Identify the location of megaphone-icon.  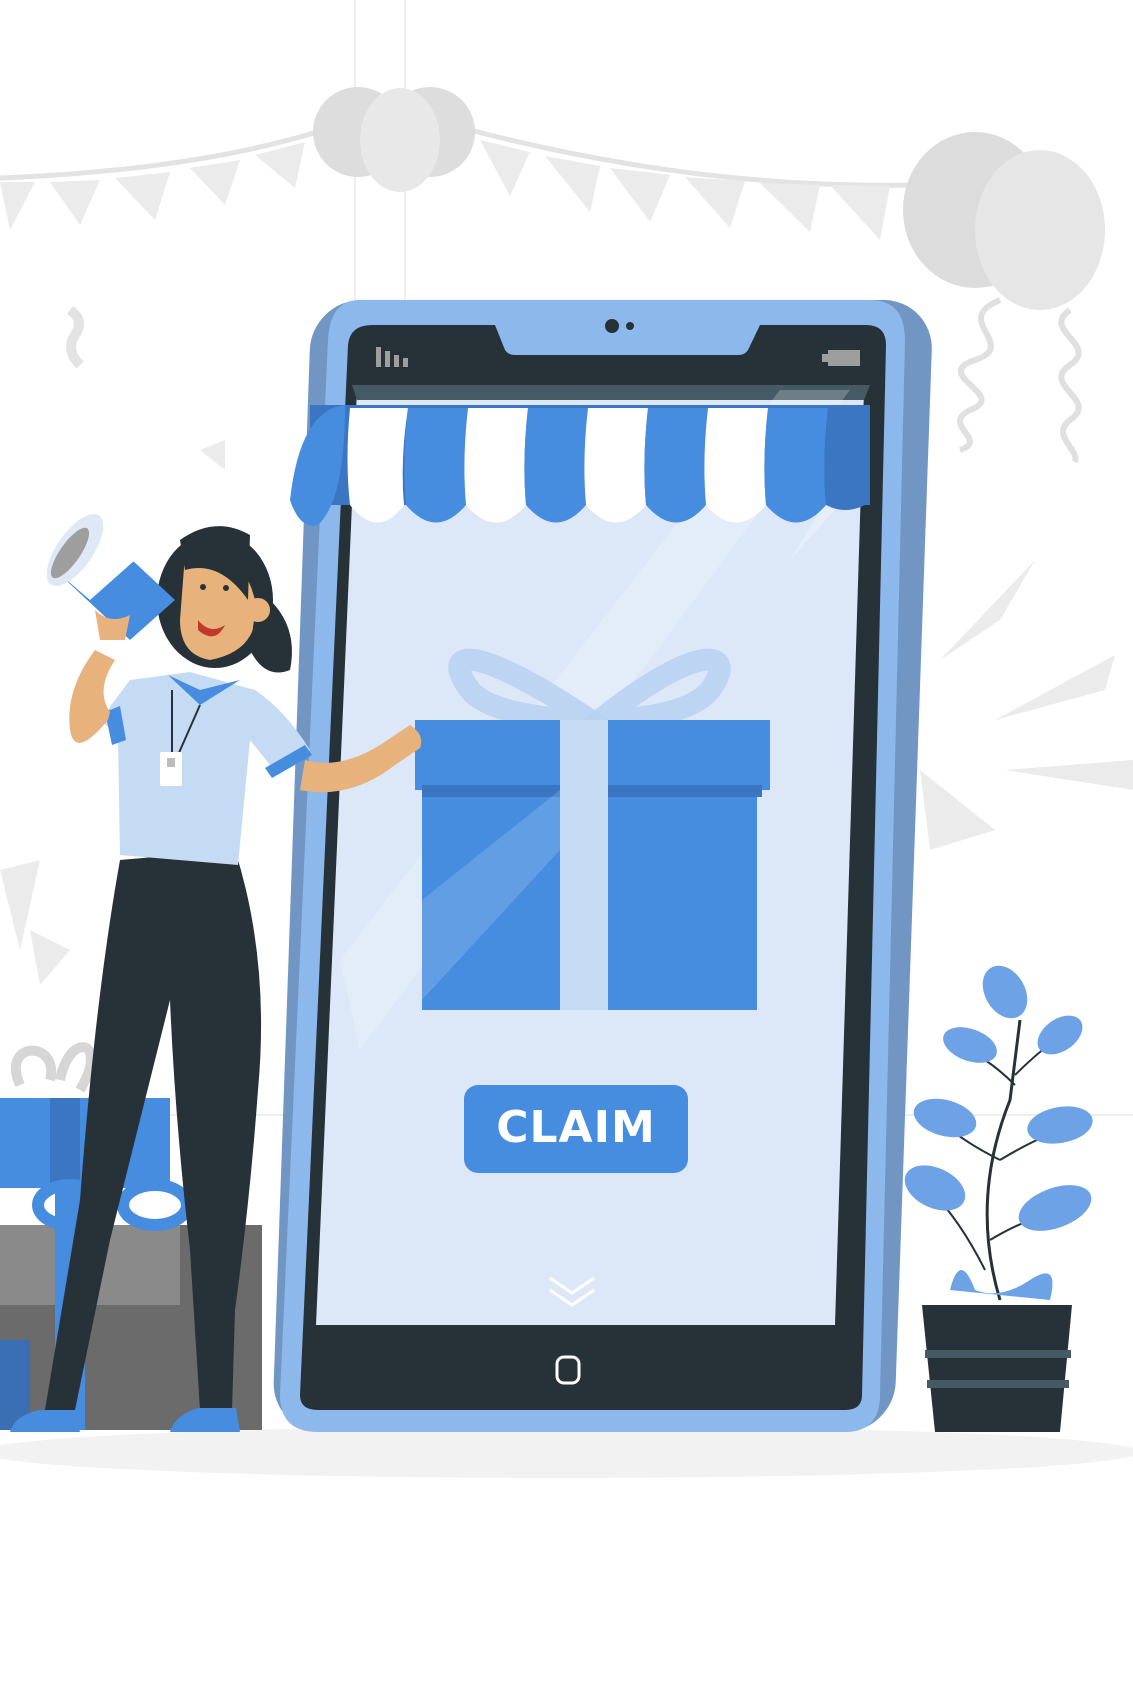
(110, 577).